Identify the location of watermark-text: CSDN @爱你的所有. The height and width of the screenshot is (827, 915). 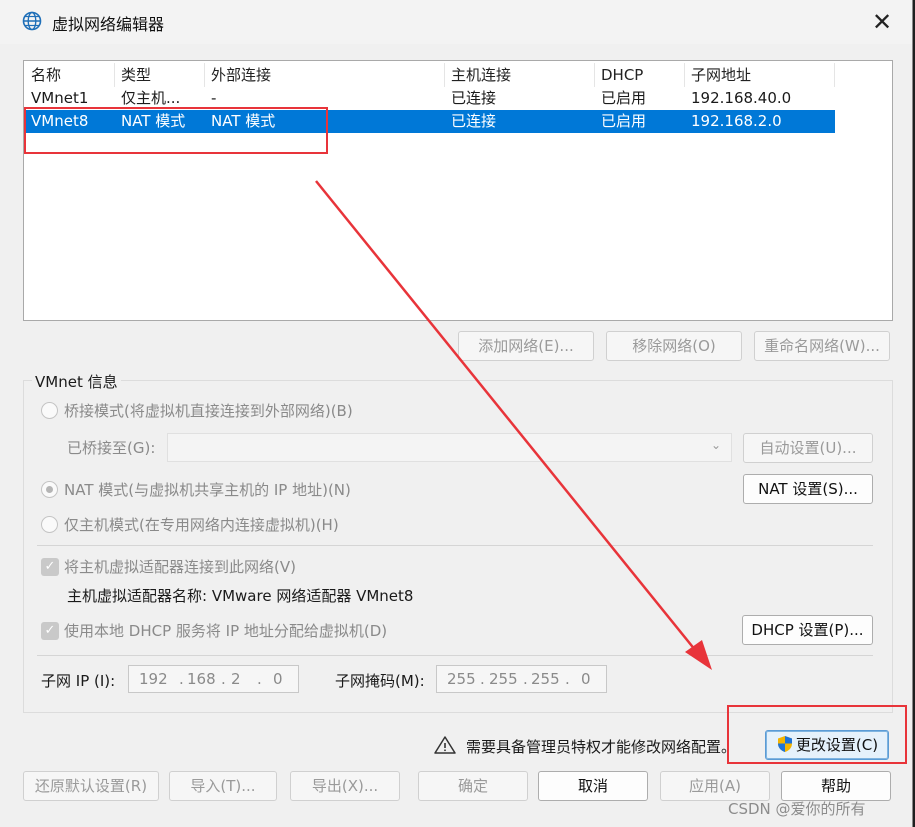
(797, 809).